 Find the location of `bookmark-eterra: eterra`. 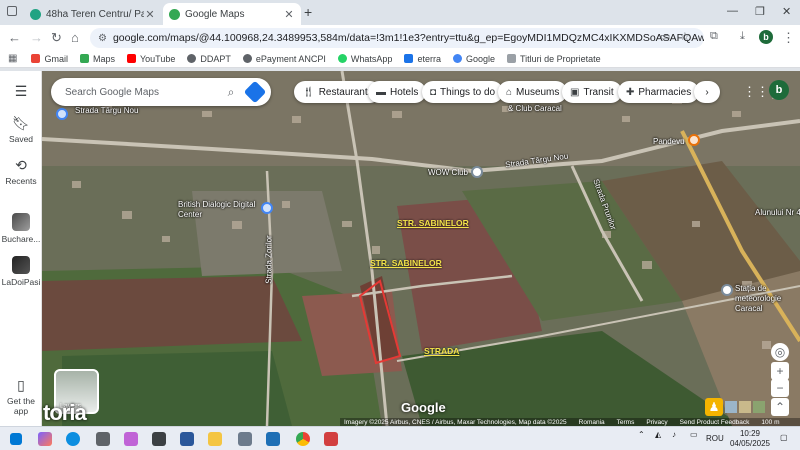

bookmark-eterra: eterra is located at coordinates (422, 59).